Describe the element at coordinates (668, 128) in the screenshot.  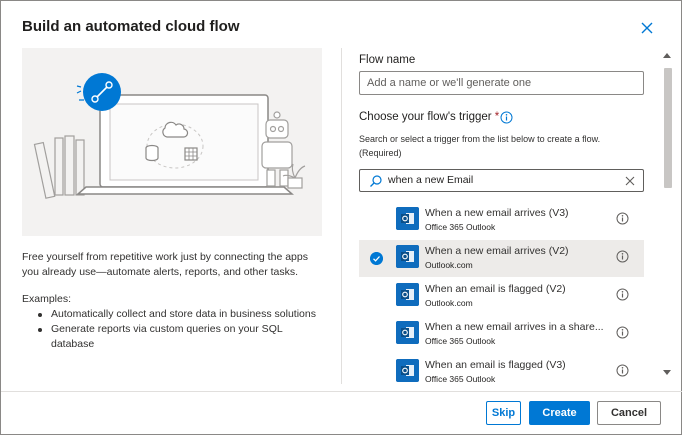
I see `scroll-thumb` at that location.